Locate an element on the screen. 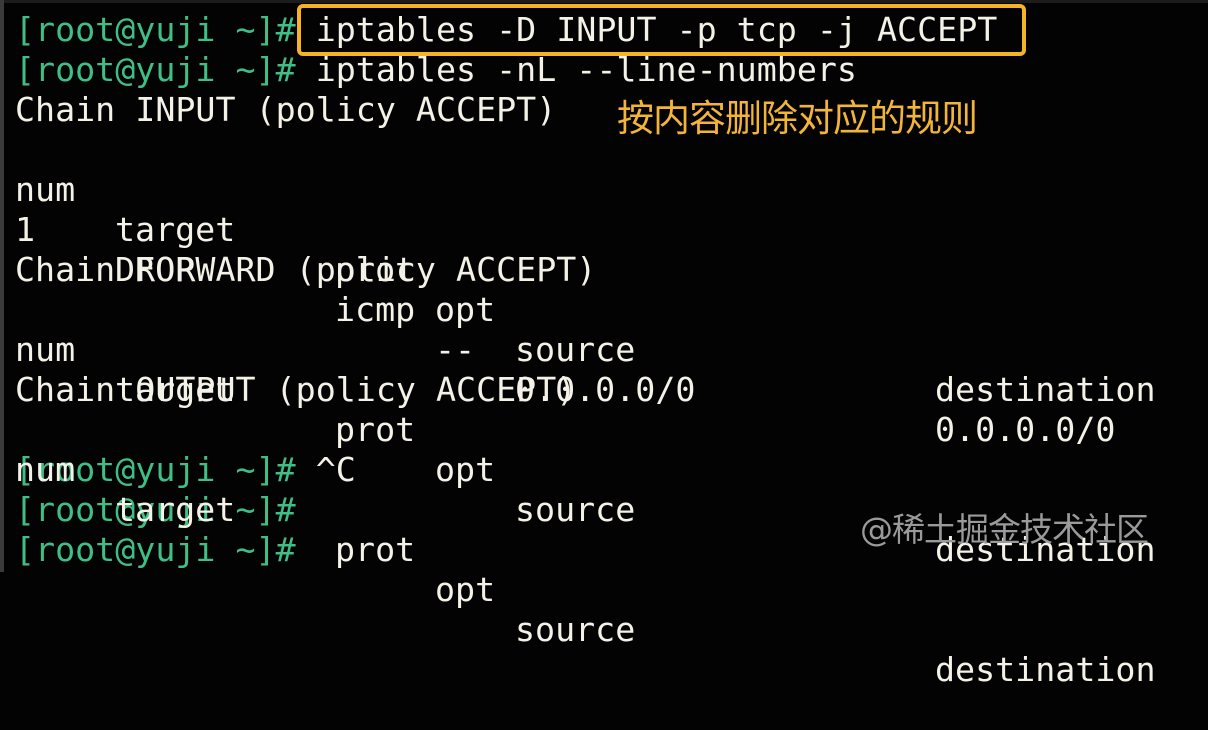 The height and width of the screenshot is (730, 1208). annotation-label: 按内容删除对应的规则 is located at coordinates (797, 118).